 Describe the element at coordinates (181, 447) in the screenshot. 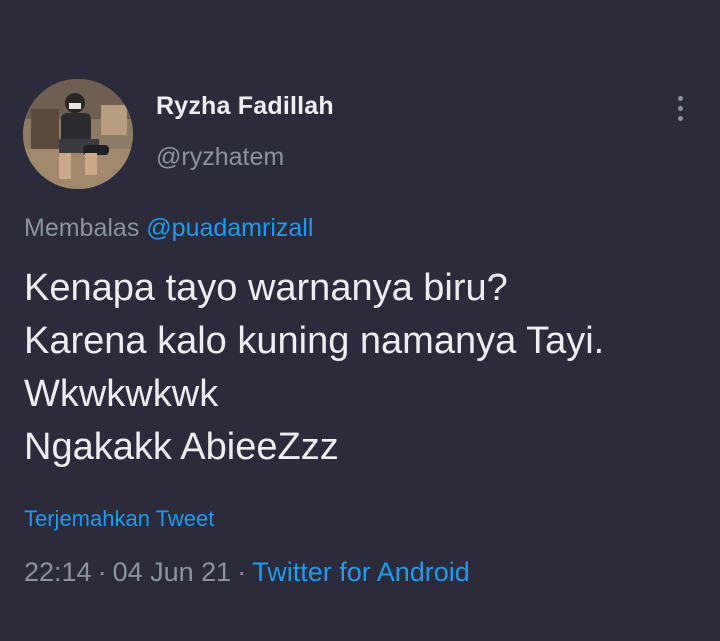

I see `tweet-line: Ngakakk AbieeZzz` at that location.